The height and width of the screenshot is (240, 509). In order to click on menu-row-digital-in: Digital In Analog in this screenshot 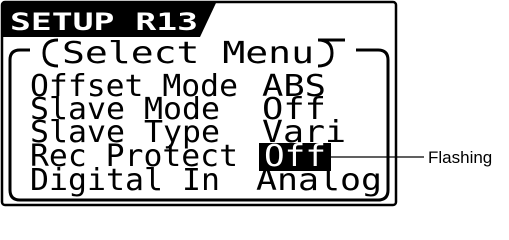, I will do `click(206, 180)`.